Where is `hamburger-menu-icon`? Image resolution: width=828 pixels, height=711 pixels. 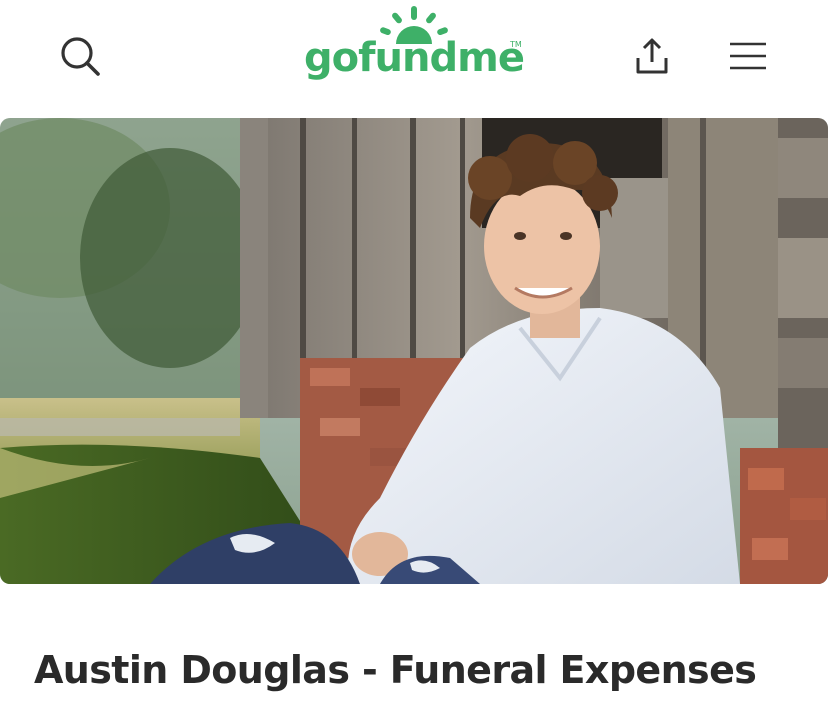 hamburger-menu-icon is located at coordinates (748, 56).